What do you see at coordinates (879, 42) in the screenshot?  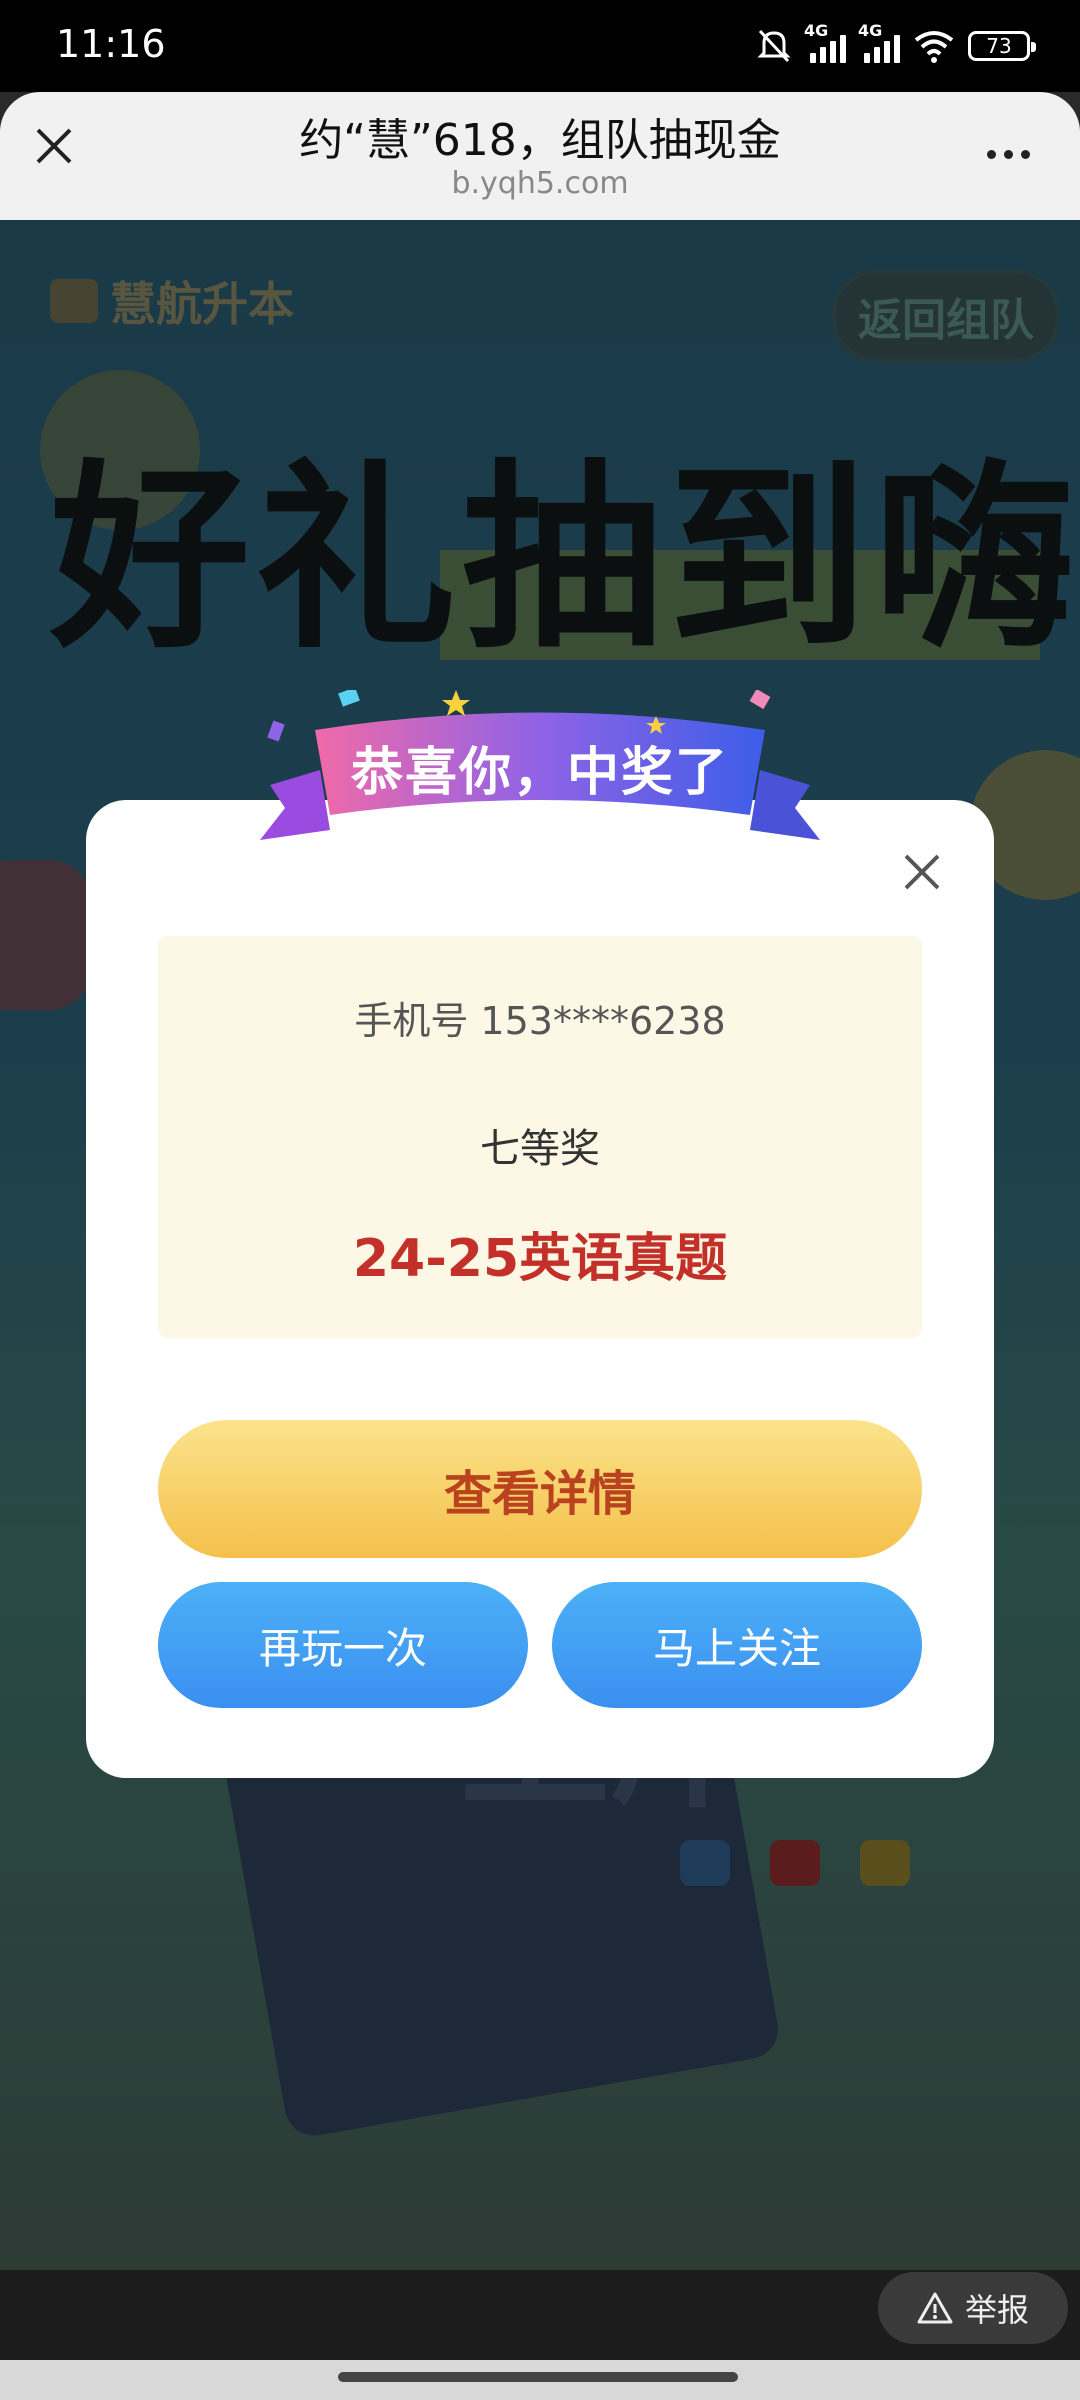 I see `signal-icon-2: 4G` at bounding box center [879, 42].